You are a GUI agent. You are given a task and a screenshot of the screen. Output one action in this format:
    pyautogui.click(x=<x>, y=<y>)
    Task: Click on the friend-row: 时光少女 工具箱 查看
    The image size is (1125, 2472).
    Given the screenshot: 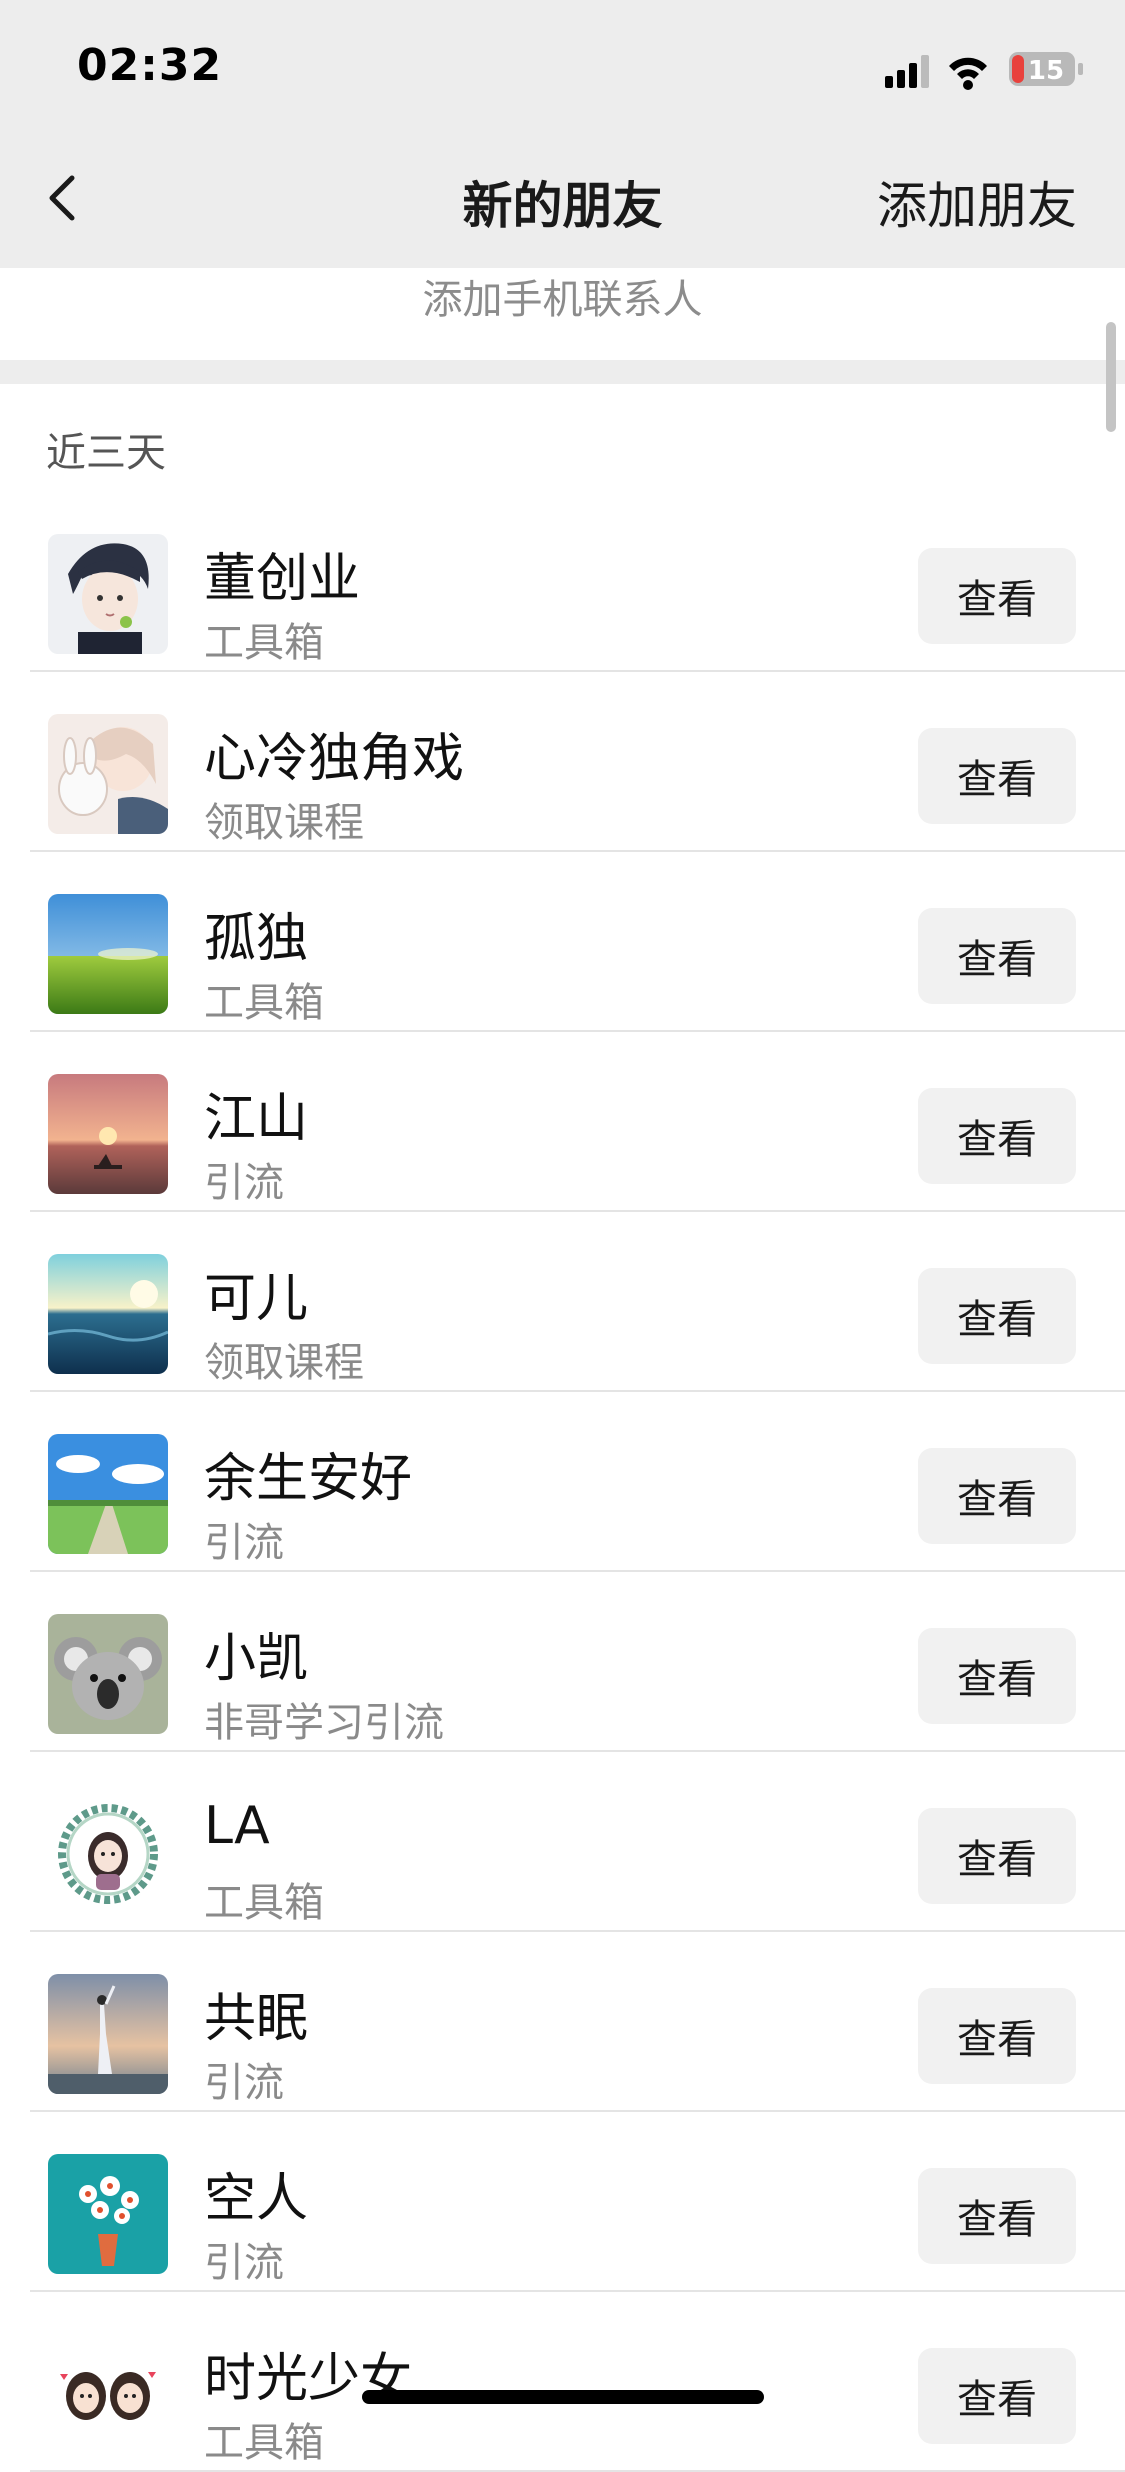 What is the action you would take?
    pyautogui.click(x=562, y=2382)
    